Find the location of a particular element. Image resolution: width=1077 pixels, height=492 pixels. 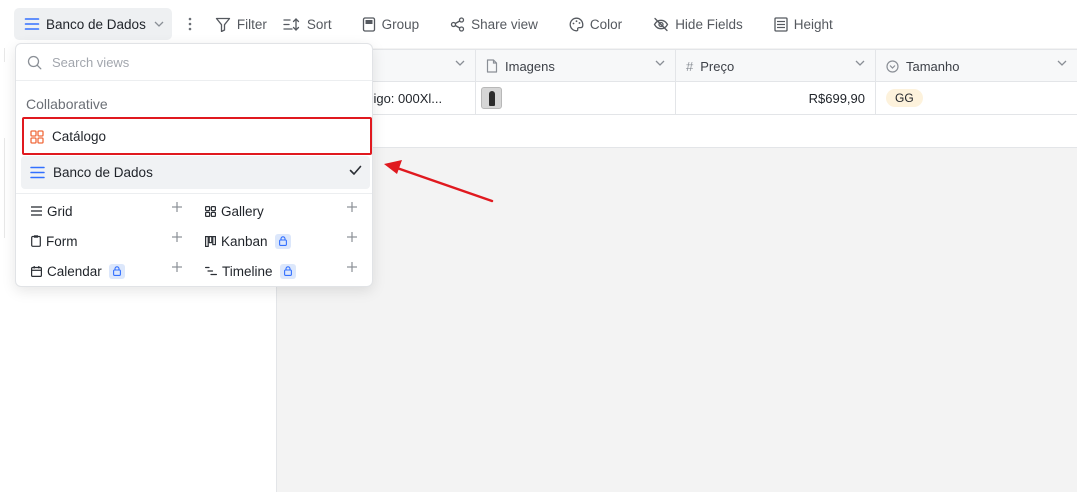

filter-button: Filter is located at coordinates (241, 24).